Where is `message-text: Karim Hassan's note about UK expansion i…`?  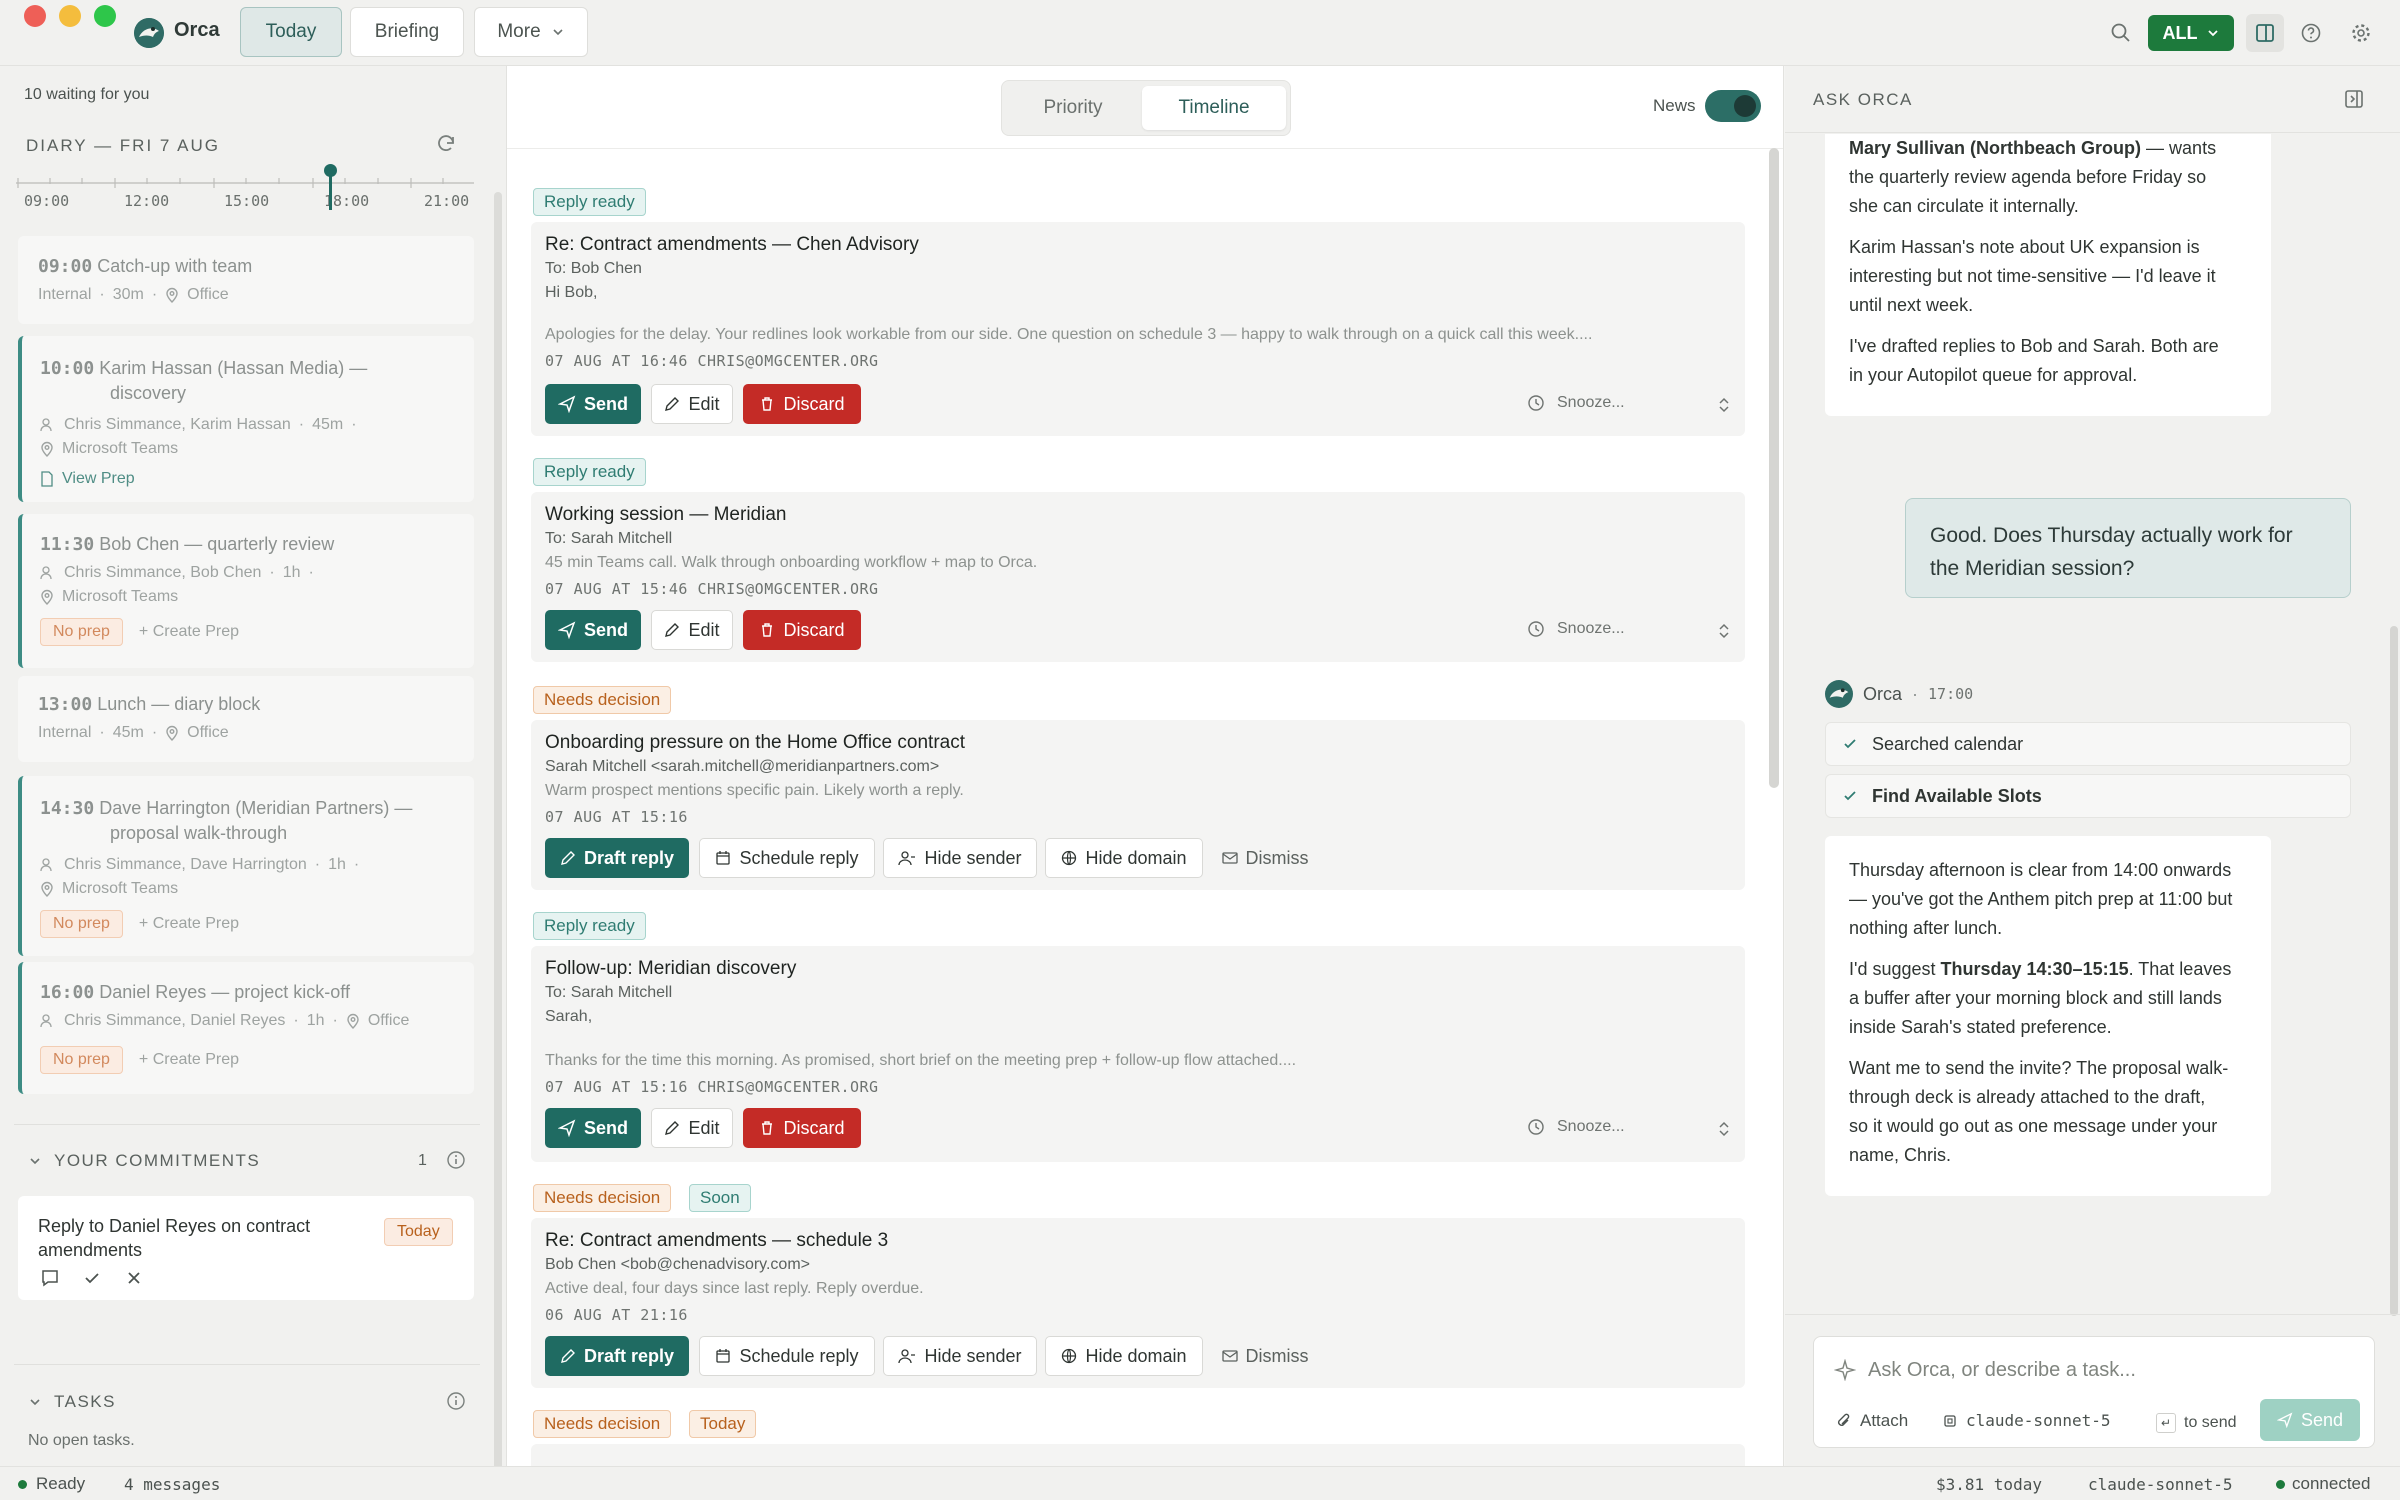 message-text: Karim Hassan's note about UK expansion i… is located at coordinates (2024, 247).